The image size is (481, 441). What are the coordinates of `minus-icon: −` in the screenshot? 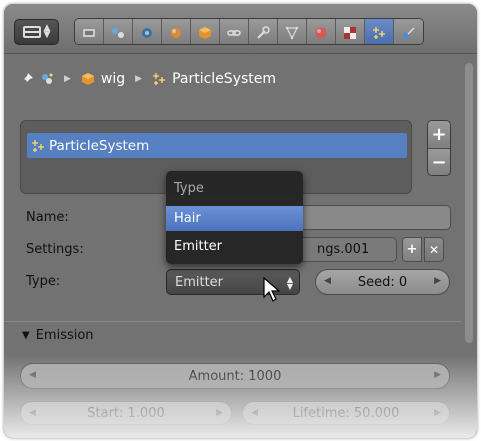 It's located at (439, 162).